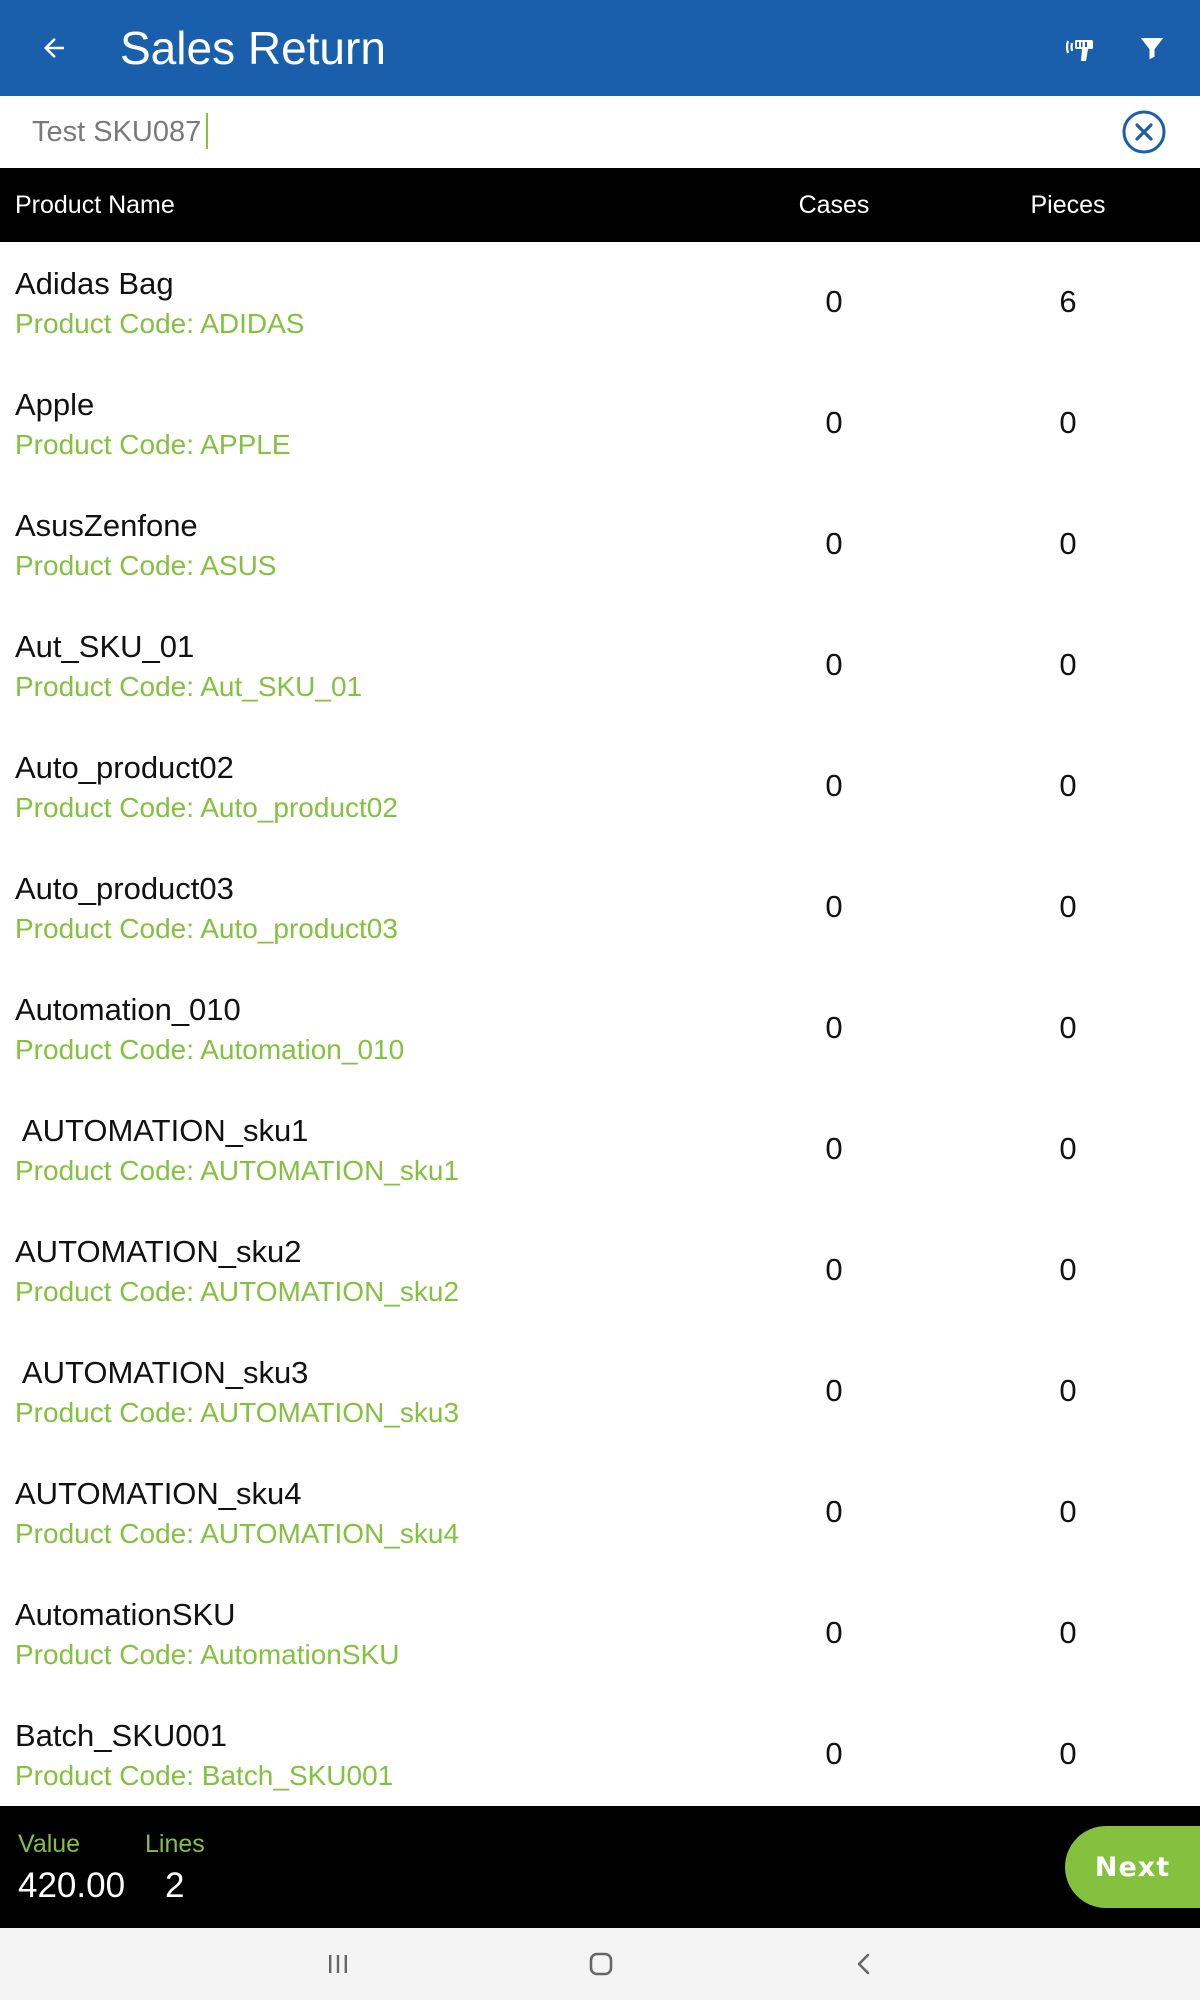  I want to click on table-row: Batch_SKU001 Product Code, so click(600, 1750).